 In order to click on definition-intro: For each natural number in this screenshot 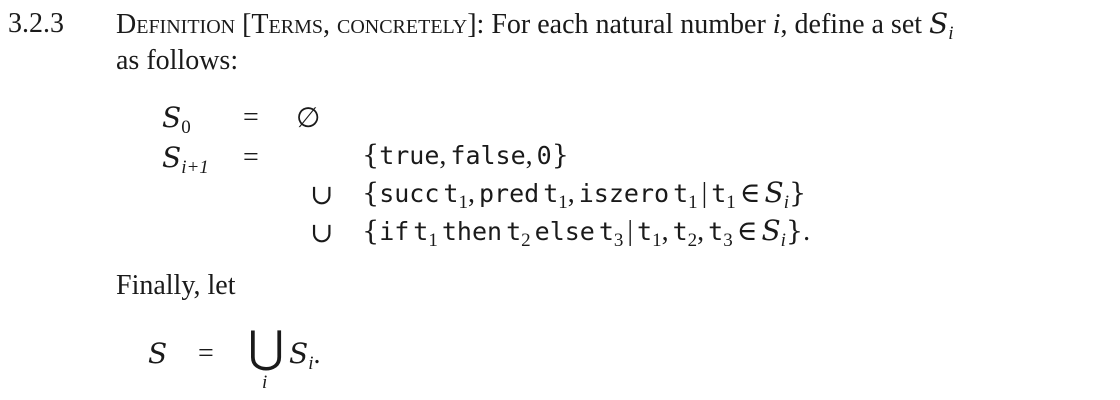, I will do `click(628, 24)`.